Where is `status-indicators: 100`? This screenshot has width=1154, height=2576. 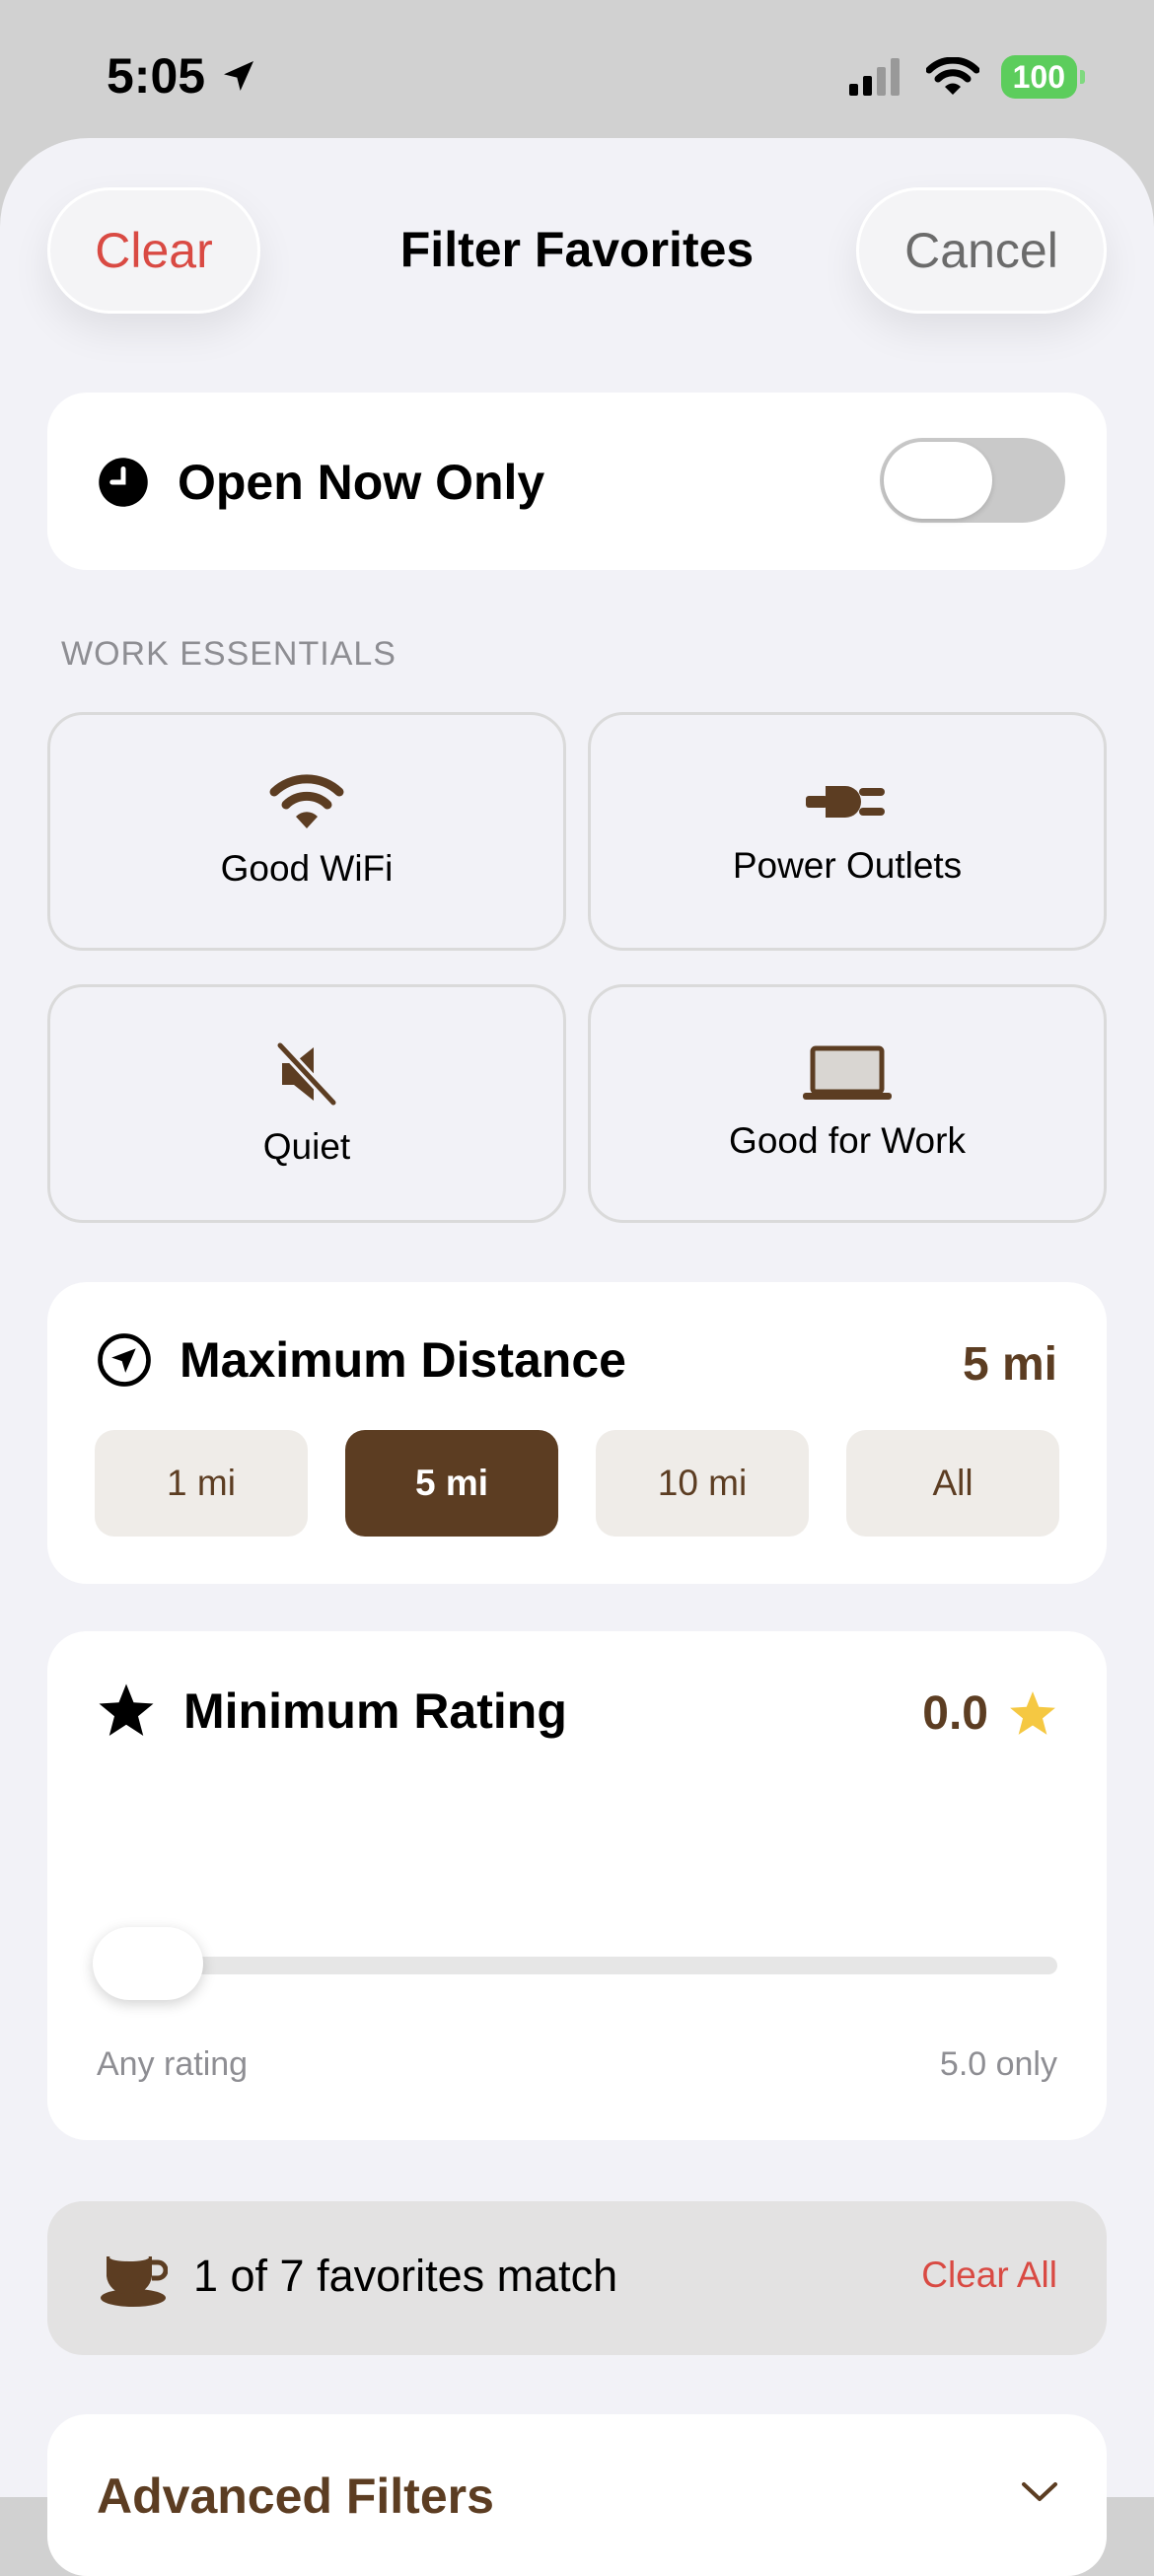 status-indicators: 100 is located at coordinates (967, 77).